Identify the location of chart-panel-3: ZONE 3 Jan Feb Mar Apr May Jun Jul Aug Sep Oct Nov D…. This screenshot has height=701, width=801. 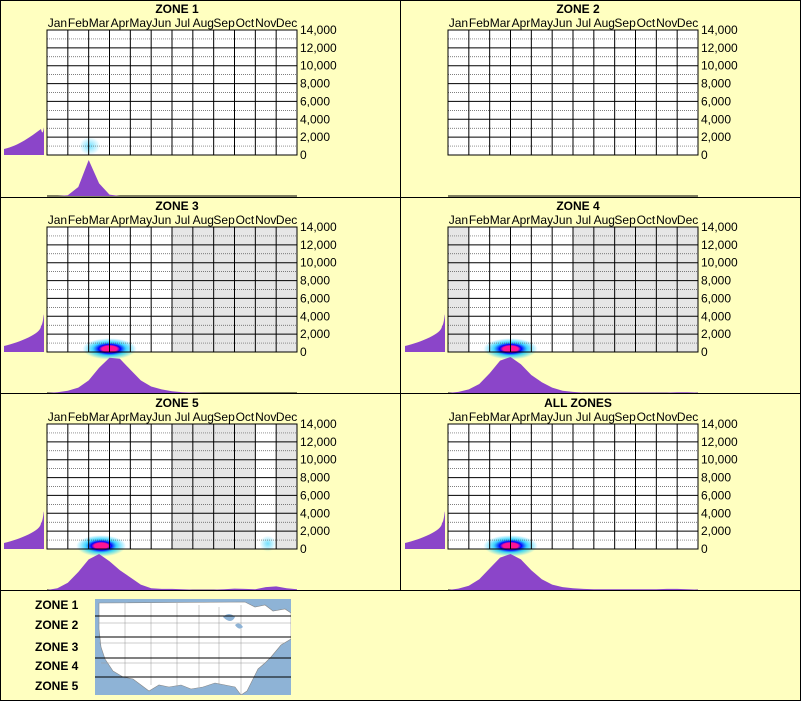
(170, 296).